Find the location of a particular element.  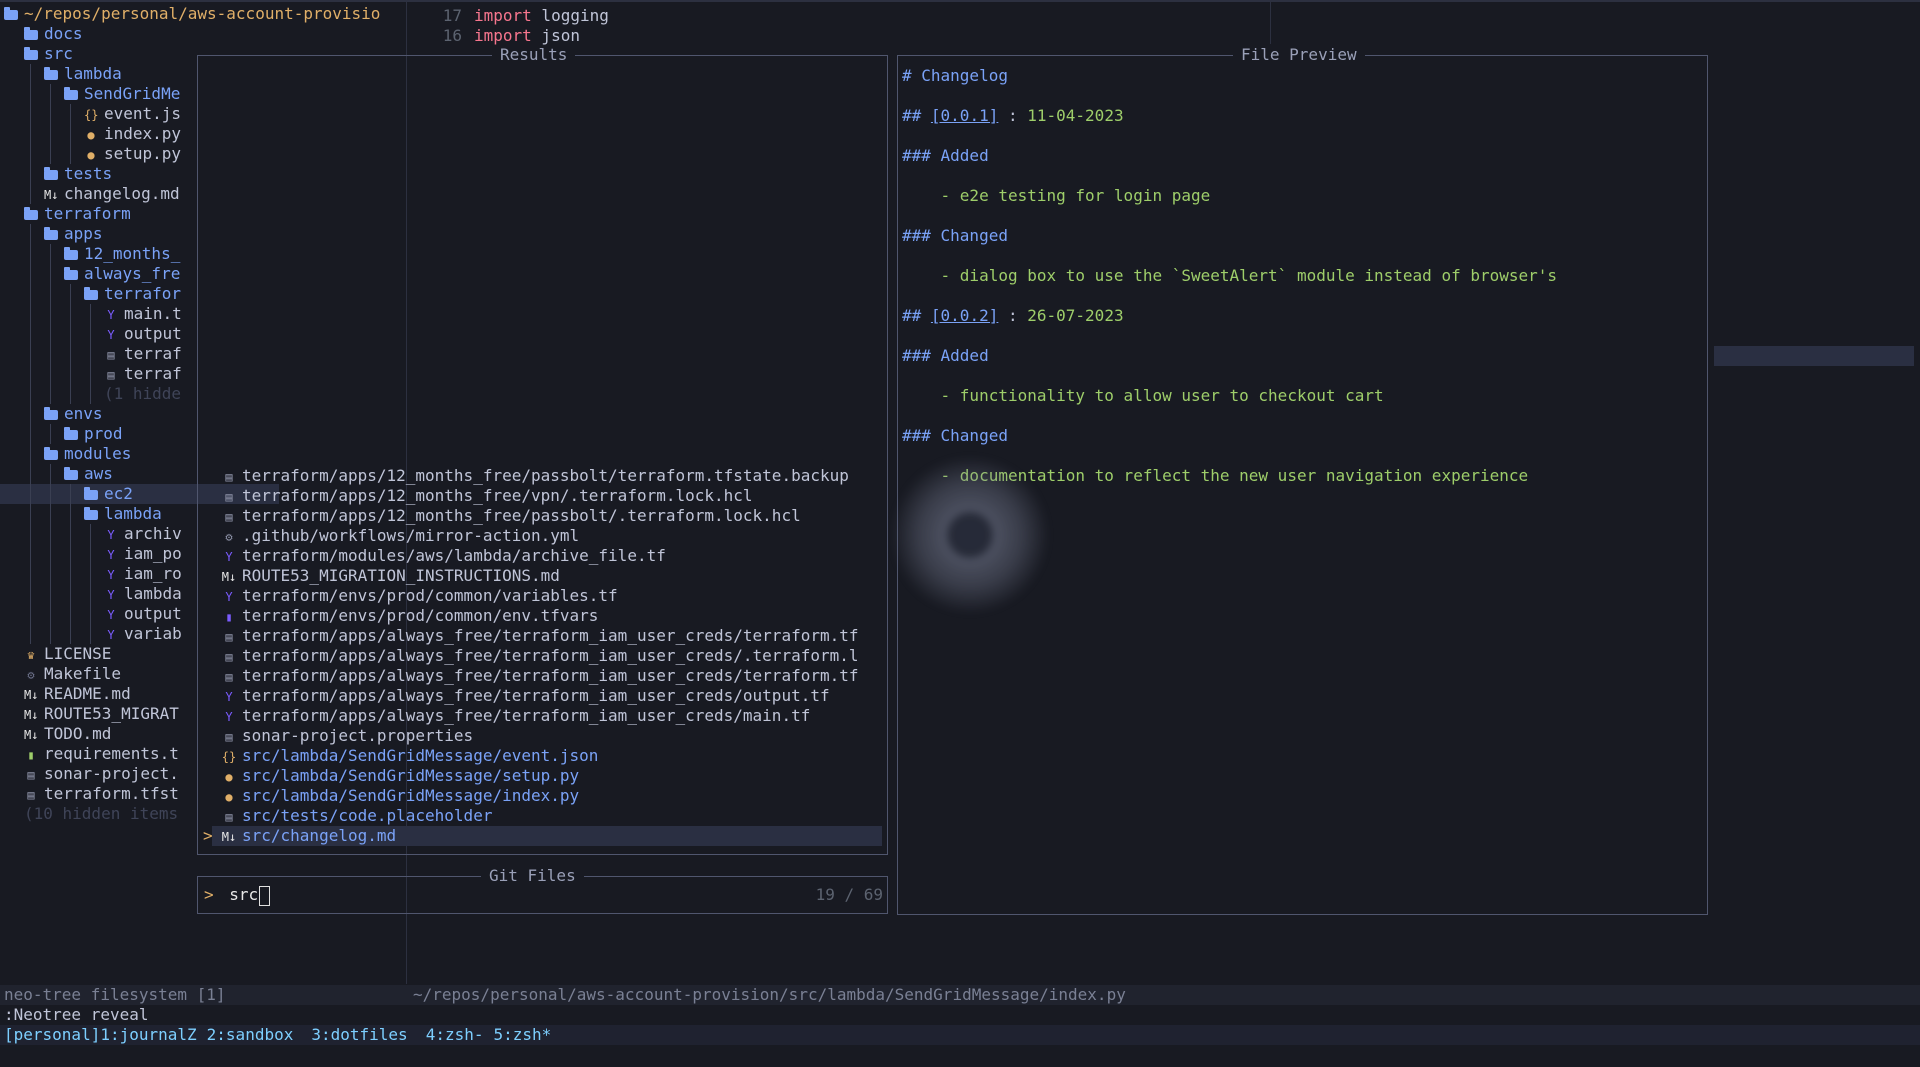

color-column is located at coordinates (1270, 23).